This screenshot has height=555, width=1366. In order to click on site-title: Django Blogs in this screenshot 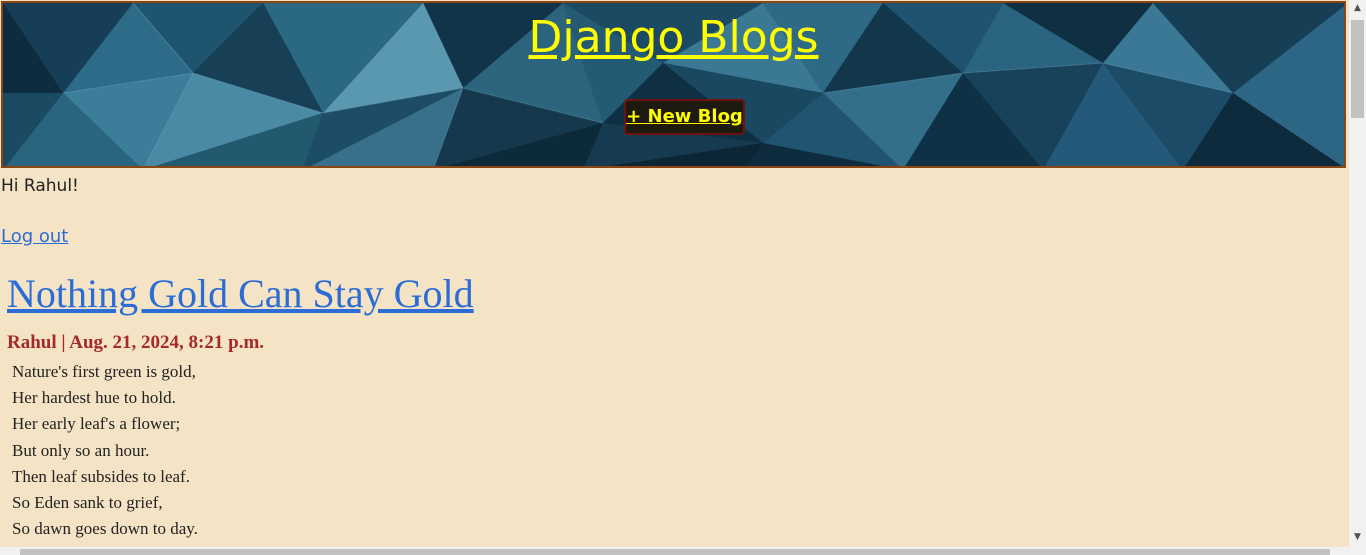, I will do `click(673, 38)`.